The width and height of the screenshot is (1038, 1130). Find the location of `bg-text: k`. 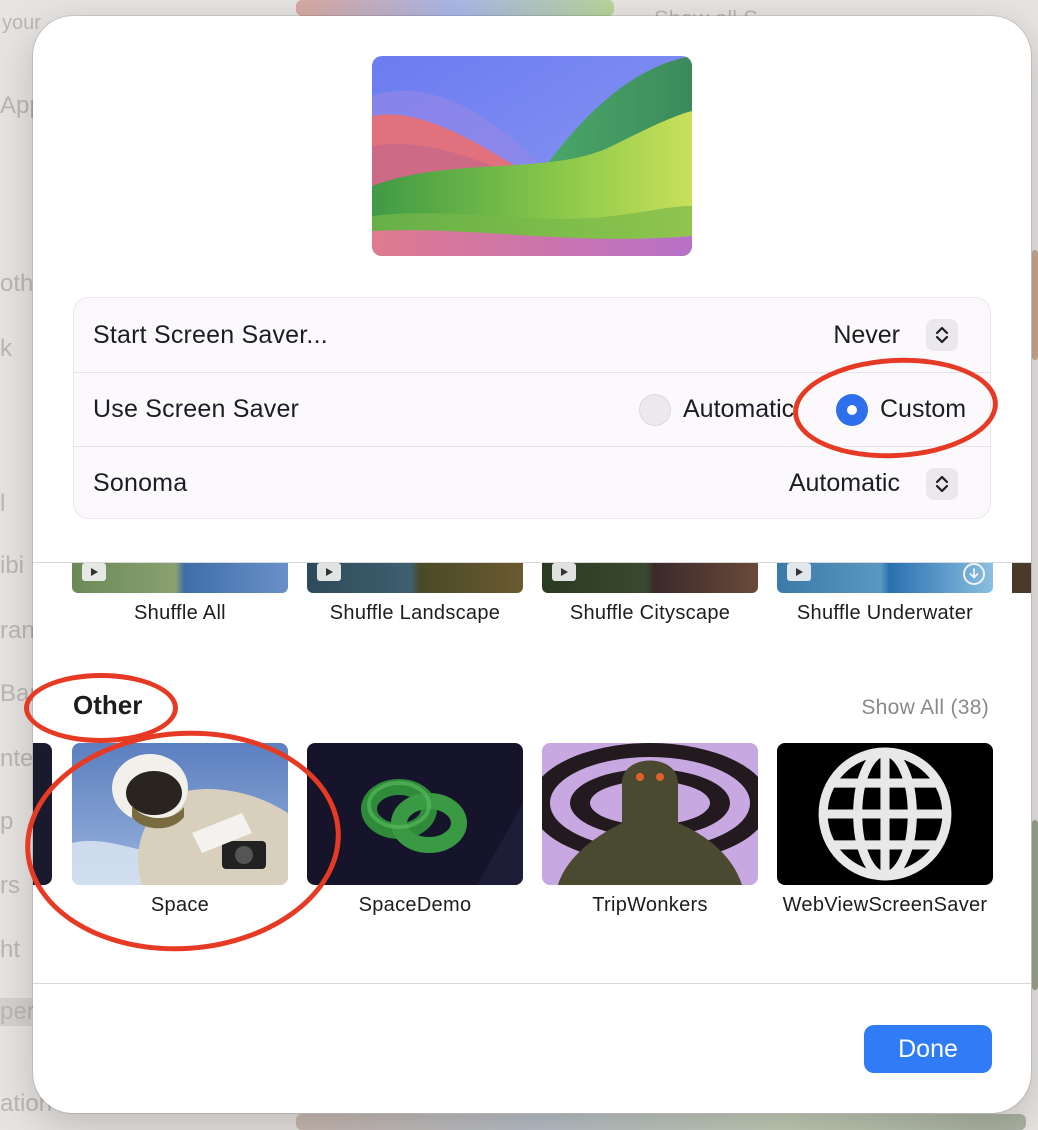

bg-text: k is located at coordinates (6, 348).